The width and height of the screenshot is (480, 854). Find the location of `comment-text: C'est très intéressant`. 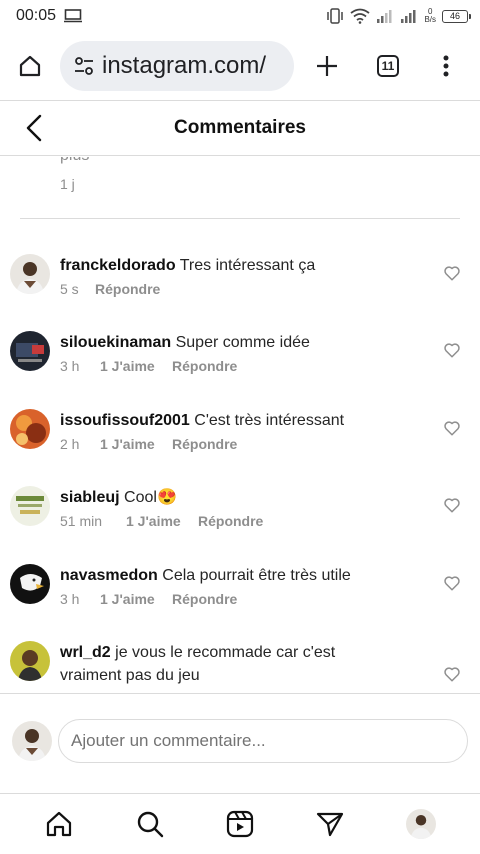

comment-text: C'est très intéressant is located at coordinates (269, 420).